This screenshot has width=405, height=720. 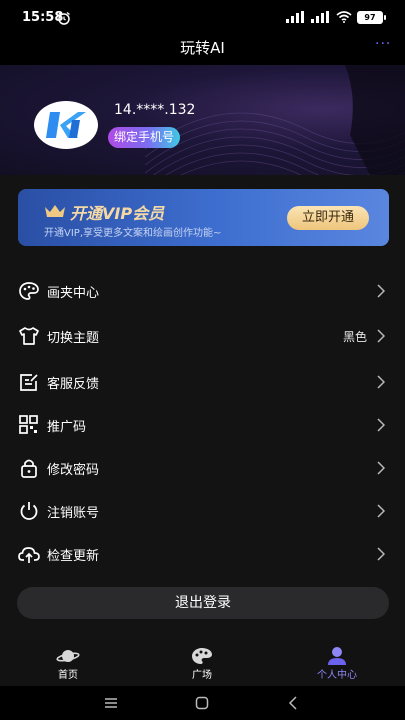 I want to click on more-icon: ···, so click(x=383, y=45).